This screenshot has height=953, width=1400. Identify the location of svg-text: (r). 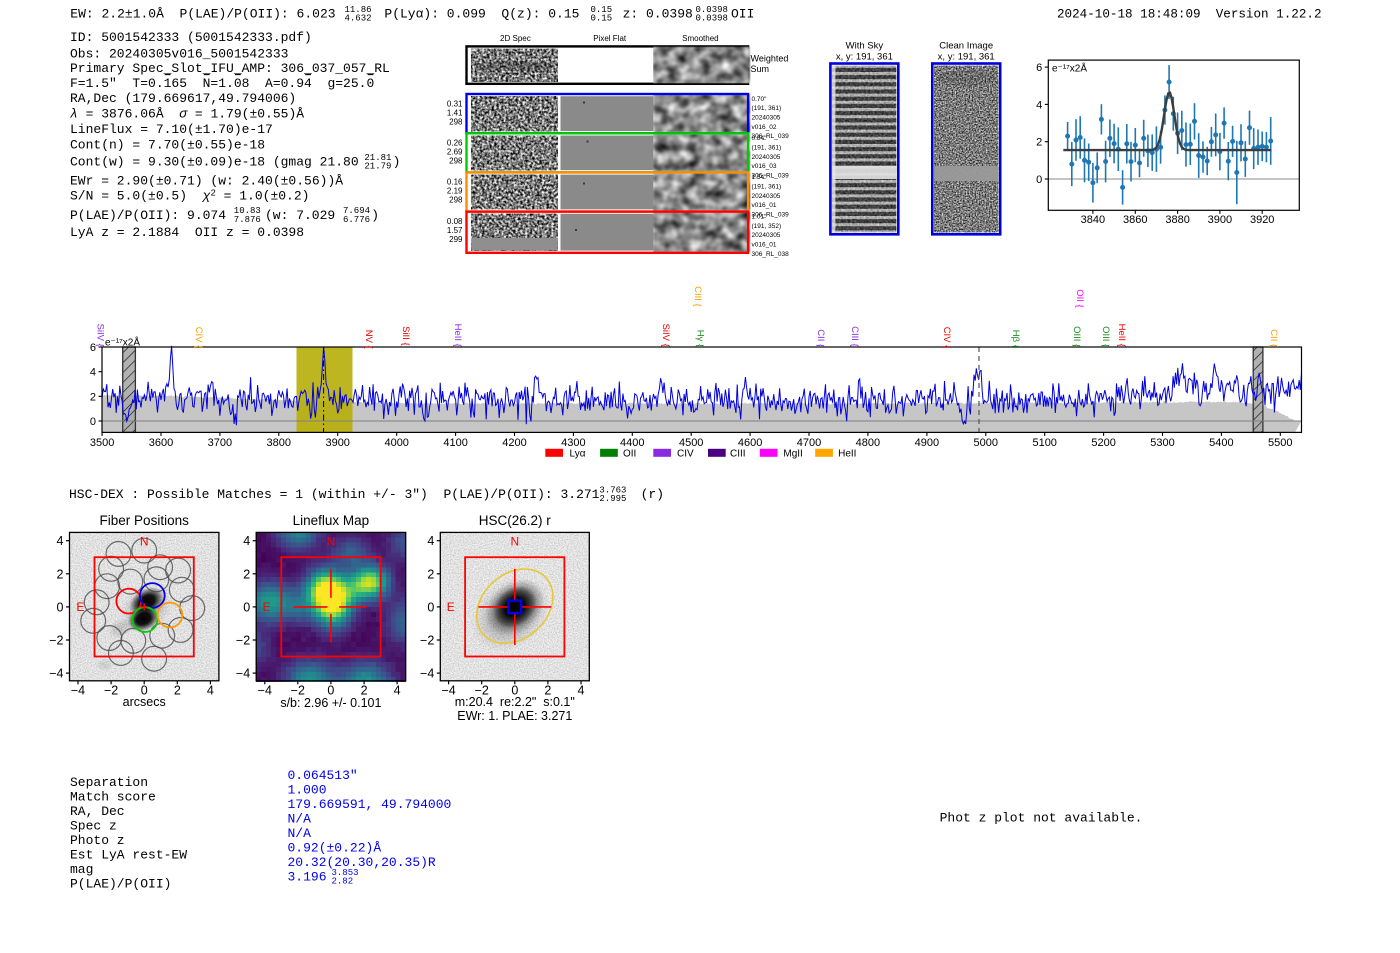
(652, 494).